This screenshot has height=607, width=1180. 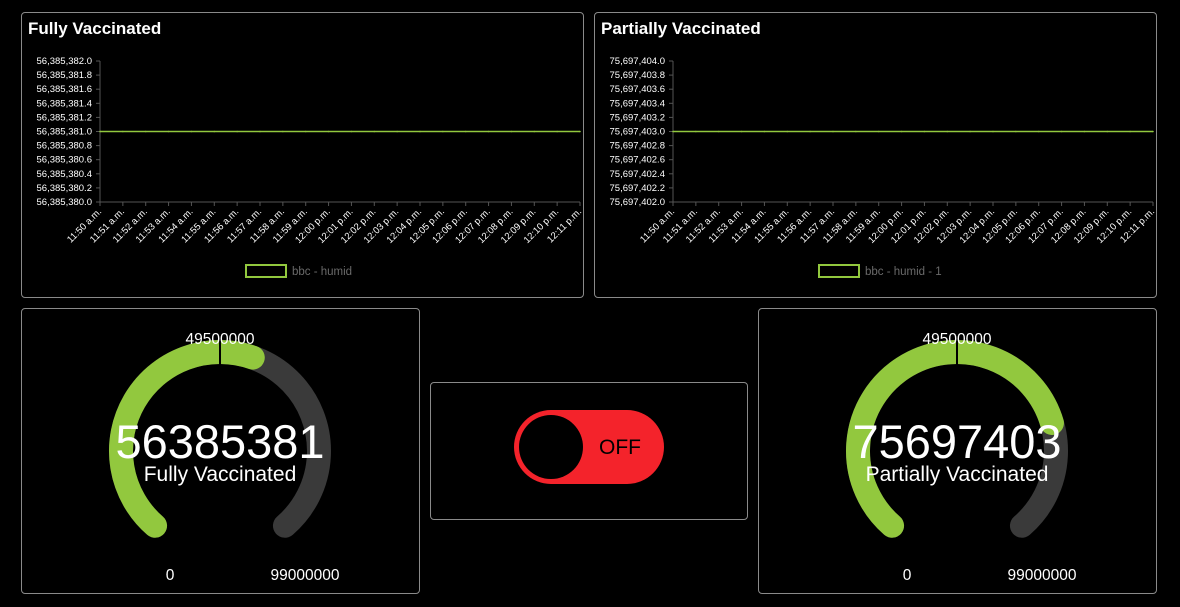 What do you see at coordinates (64, 160) in the screenshot?
I see `y-tick-label: 56,385,380.6` at bounding box center [64, 160].